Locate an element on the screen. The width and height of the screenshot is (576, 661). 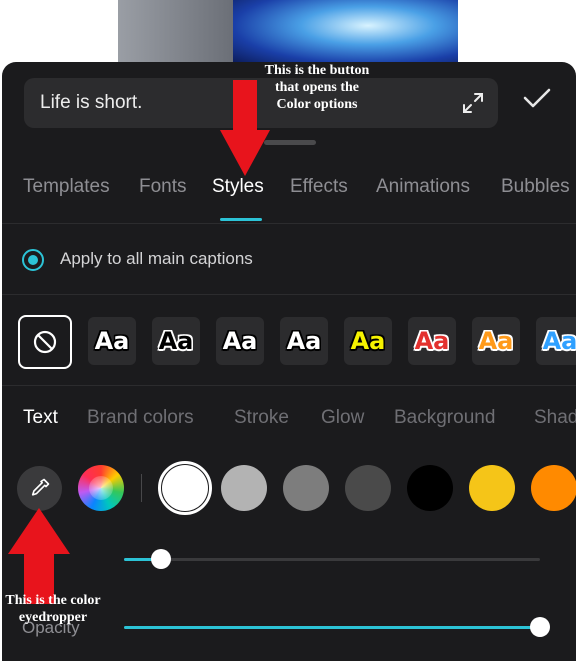
sheet-grabber is located at coordinates (290, 142).